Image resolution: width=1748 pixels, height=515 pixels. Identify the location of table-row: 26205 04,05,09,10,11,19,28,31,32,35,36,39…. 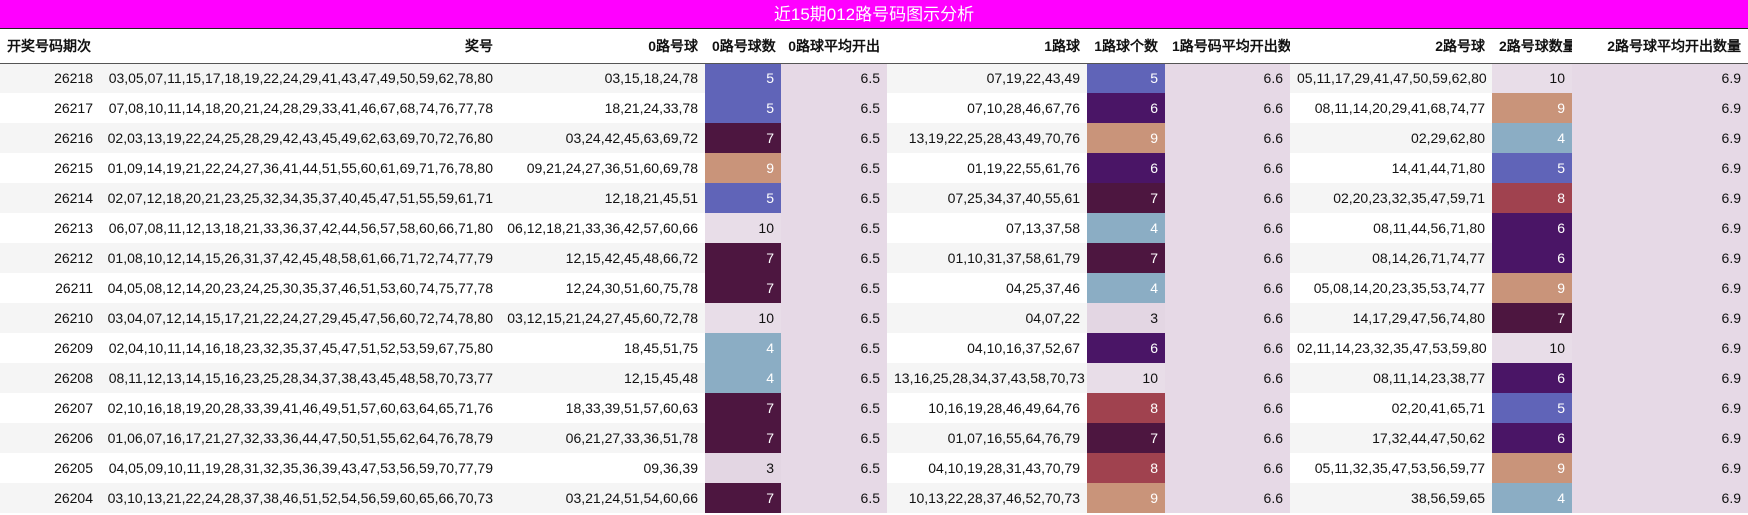
(874, 468).